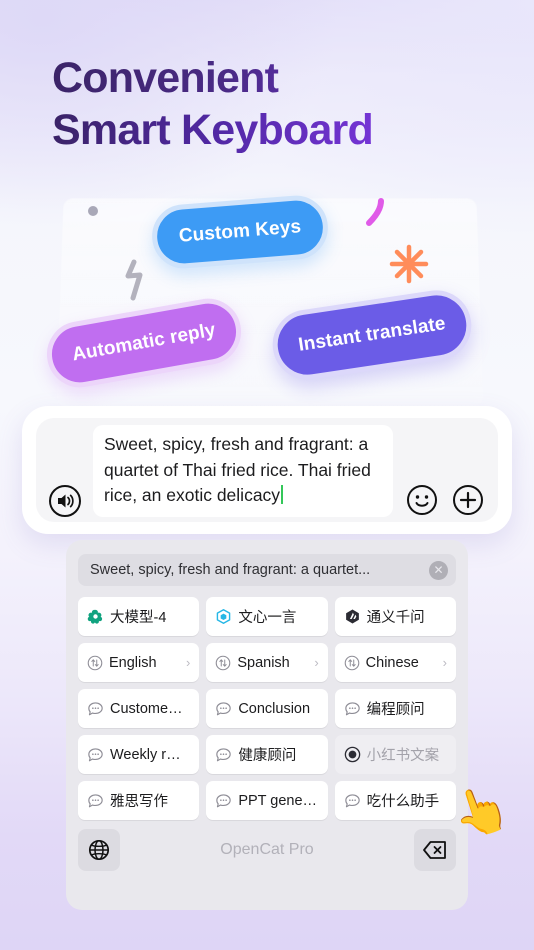  I want to click on keyboard-key-label: 雅思写作, so click(139, 802).